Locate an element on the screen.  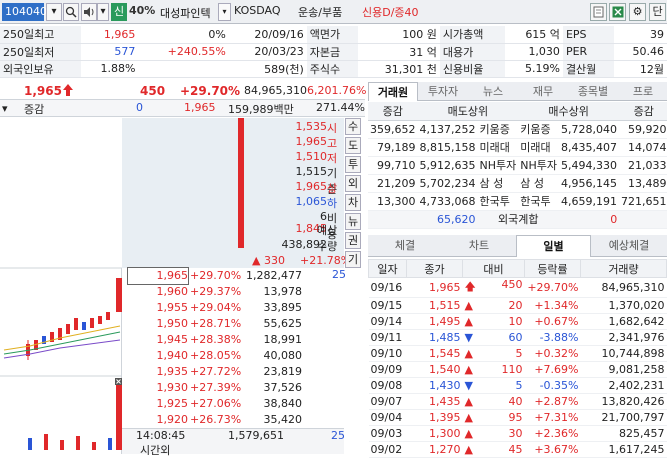
daily-row: 09/04 1,395 ▲ 95 +7.31% 21,700,797 is located at coordinates (517, 417).